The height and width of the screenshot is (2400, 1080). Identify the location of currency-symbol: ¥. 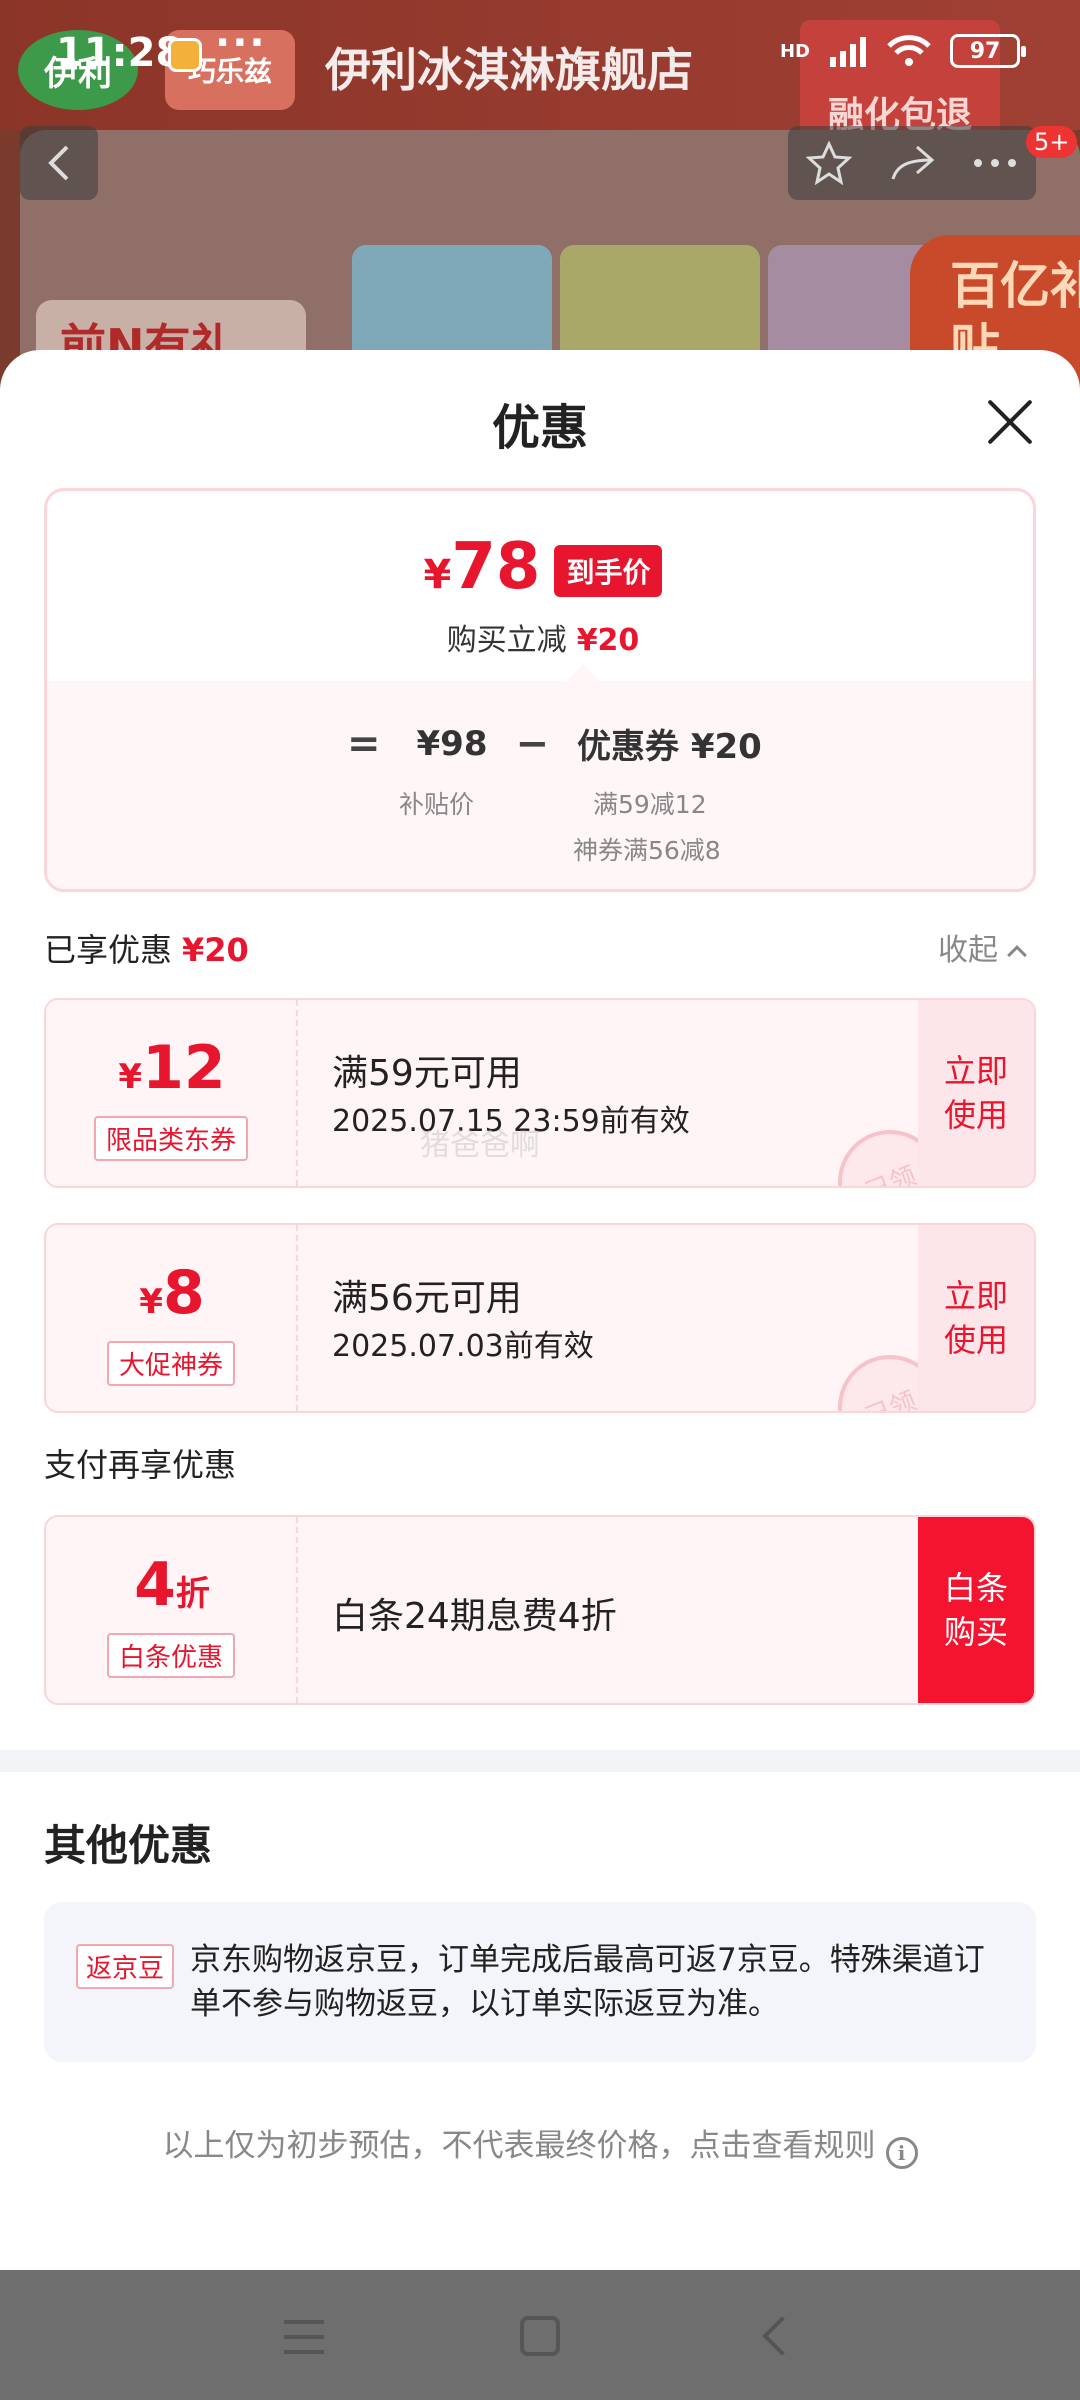
(437, 575).